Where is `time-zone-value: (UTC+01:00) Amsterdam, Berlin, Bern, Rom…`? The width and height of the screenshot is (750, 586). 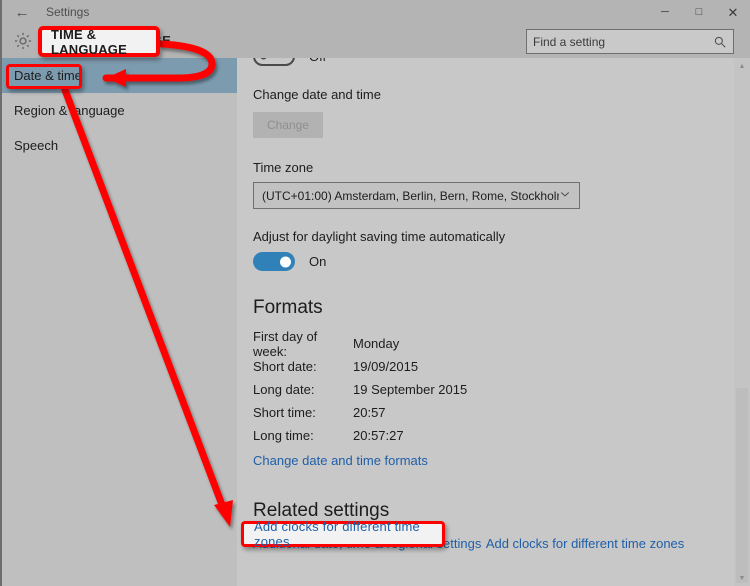
time-zone-value: (UTC+01:00) Amsterdam, Berlin, Bern, Rom… is located at coordinates (410, 195).